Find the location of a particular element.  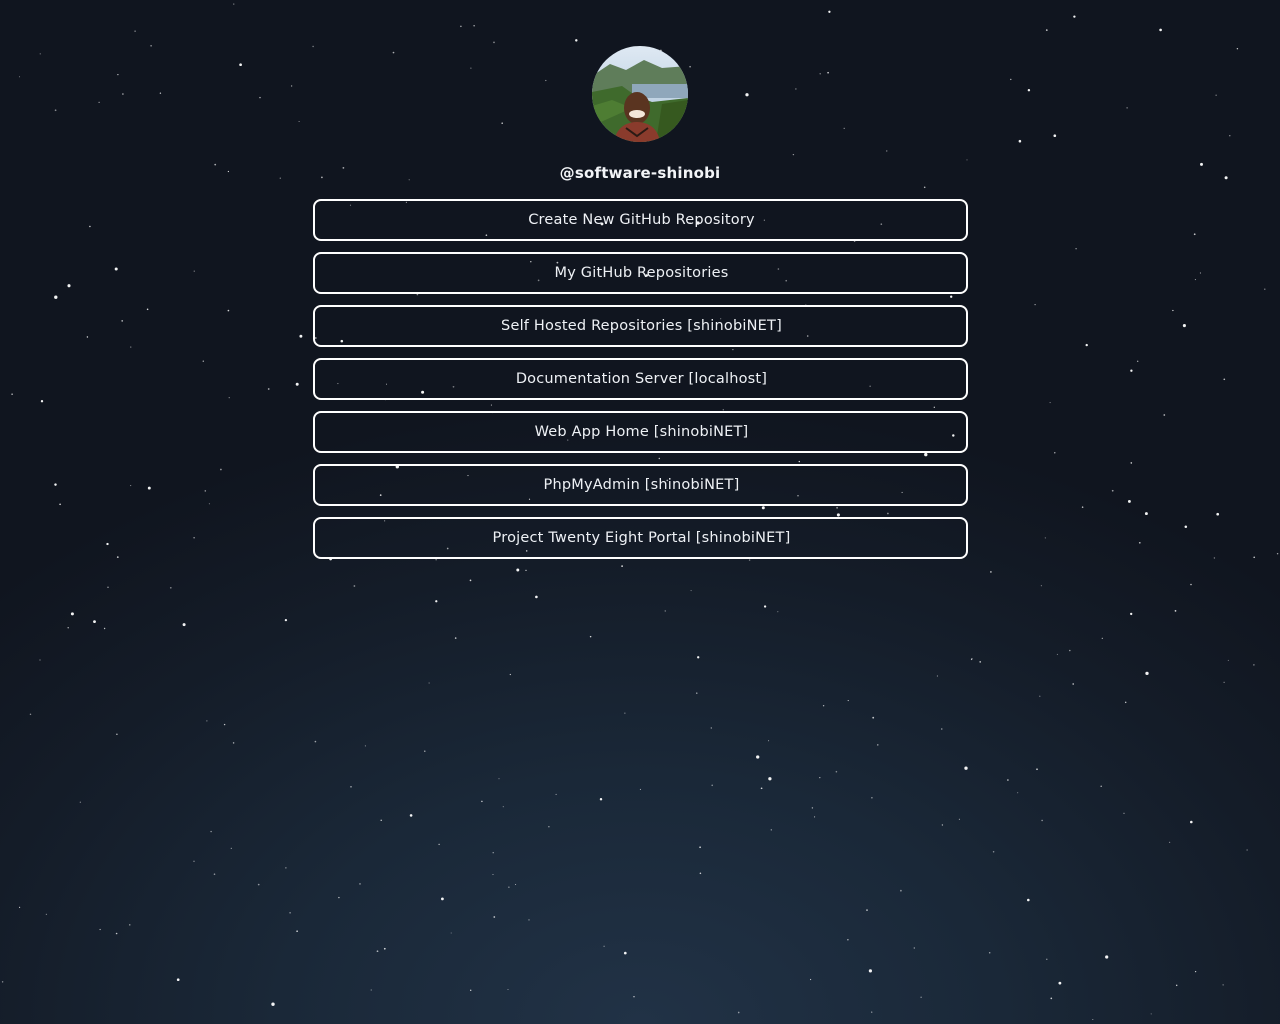

link-button-documentation-server: Documentation Server [localhost] is located at coordinates (640, 379).